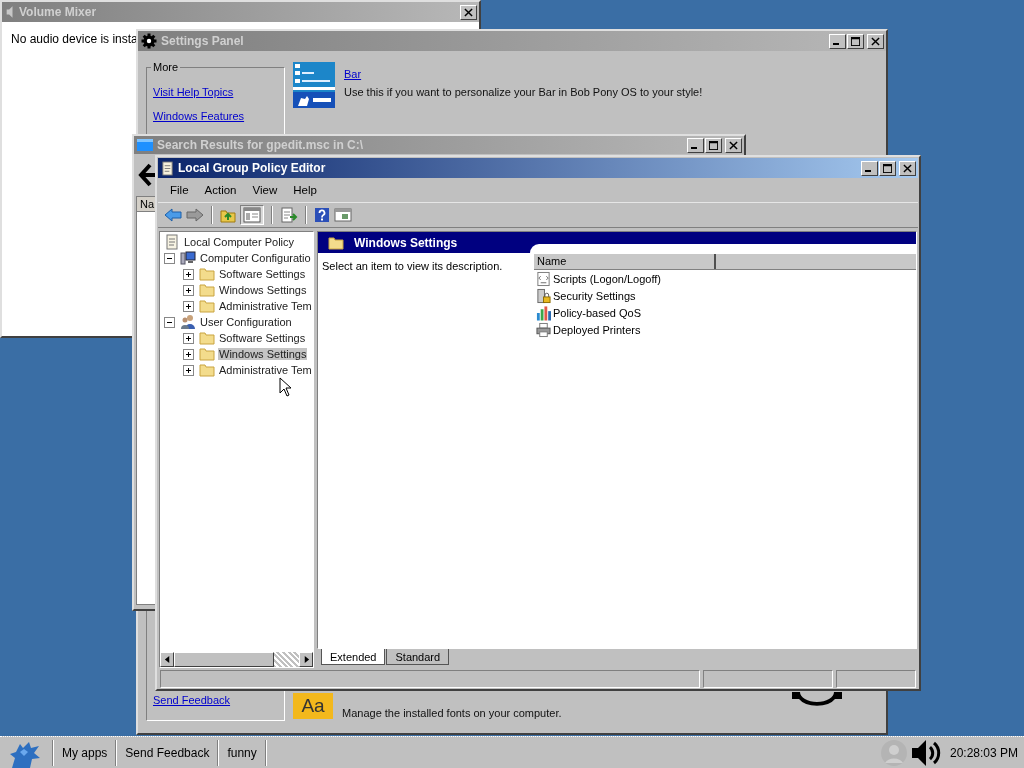  Describe the element at coordinates (523, 92) in the screenshot. I see `item-description: Use this if you want to personalize your Bar in Bob Pony OS to your style!` at that location.